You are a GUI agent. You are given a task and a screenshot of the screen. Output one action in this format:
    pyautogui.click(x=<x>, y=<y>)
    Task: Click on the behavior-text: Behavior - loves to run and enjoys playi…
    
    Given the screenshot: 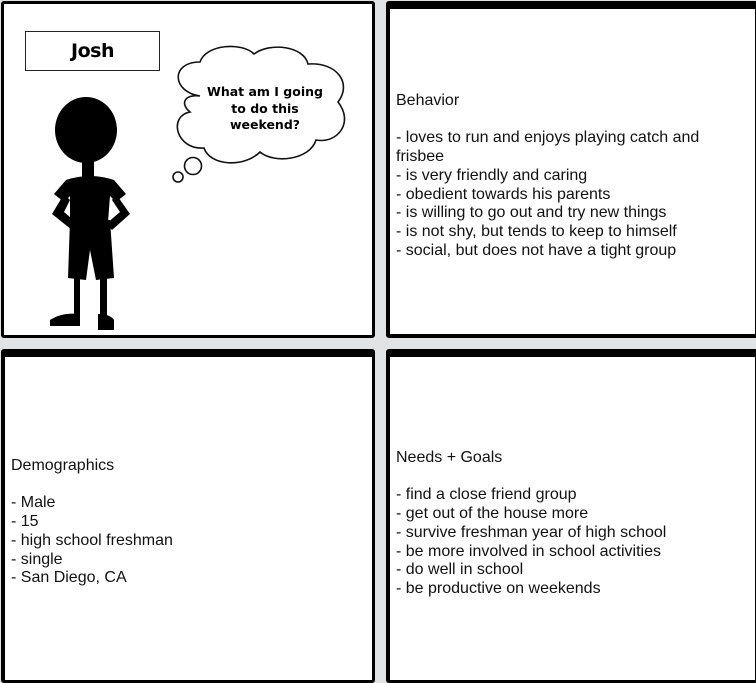 What is the action you would take?
    pyautogui.click(x=572, y=176)
    